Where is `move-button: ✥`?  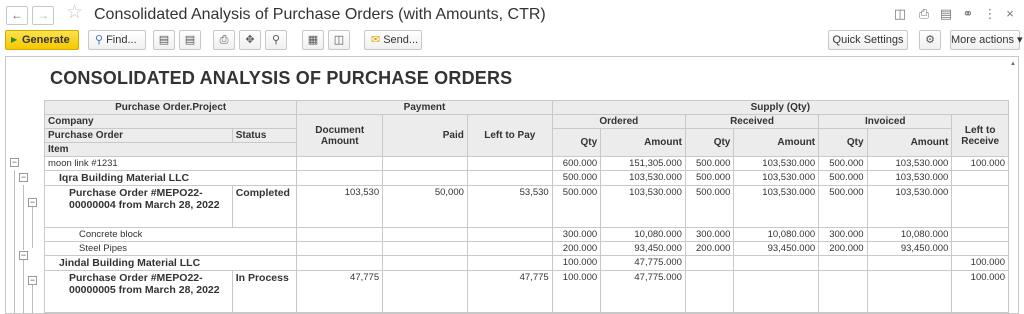 move-button: ✥ is located at coordinates (250, 40).